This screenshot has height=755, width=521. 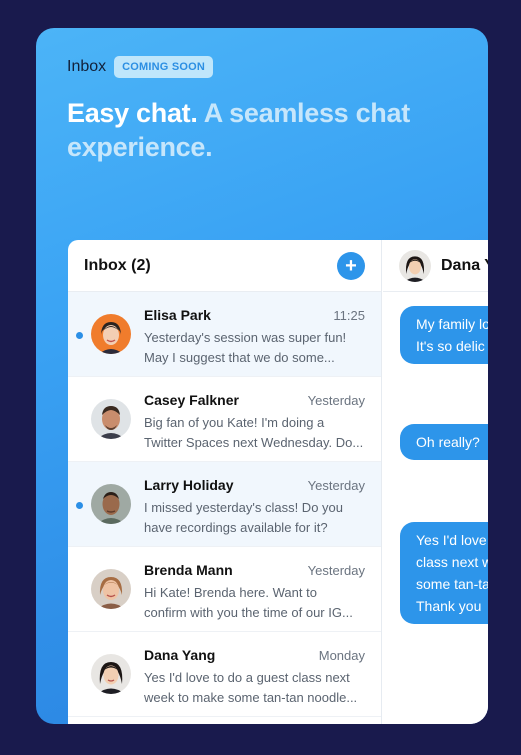 What do you see at coordinates (450, 346) in the screenshot?
I see `bubble-line: It's so delic` at bounding box center [450, 346].